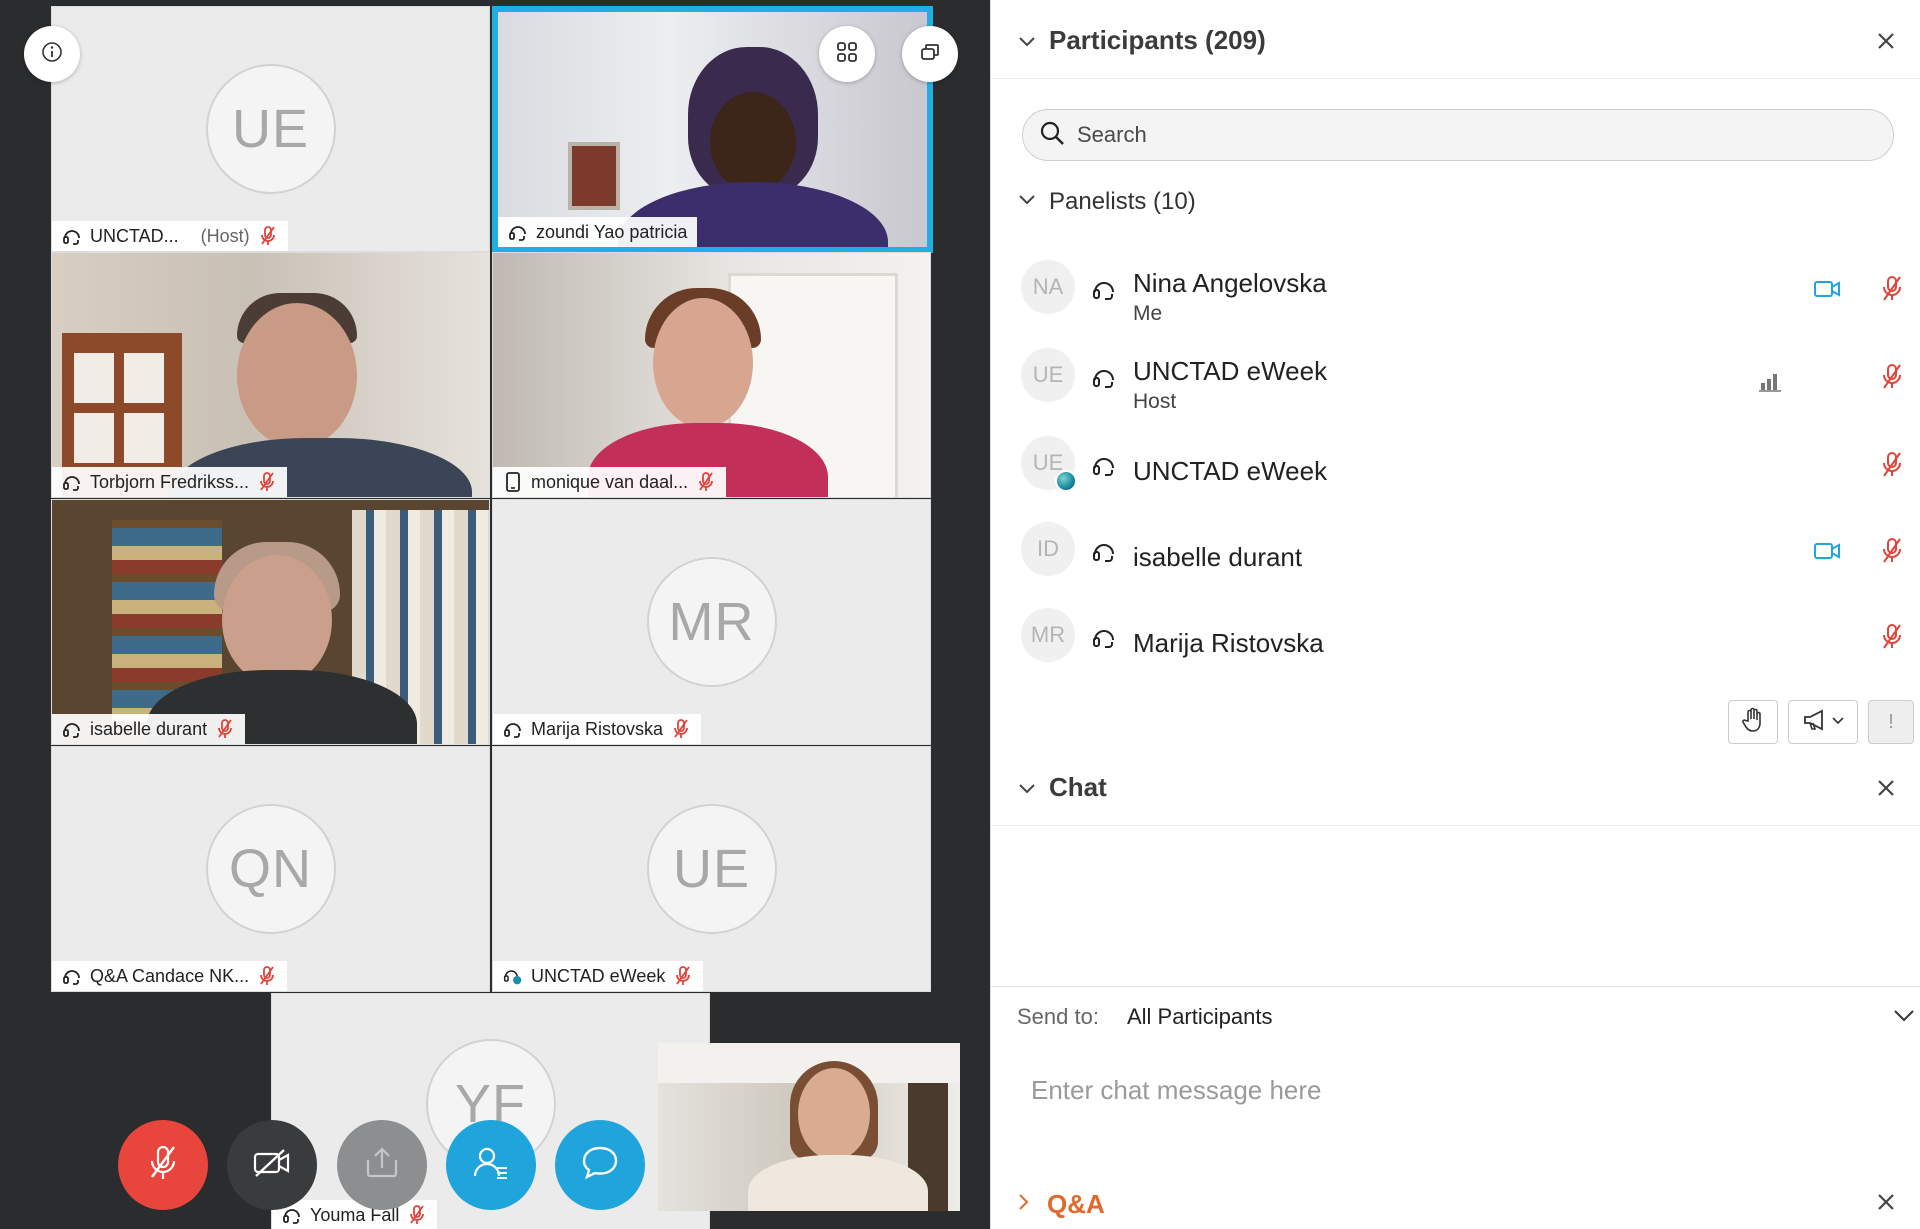 The width and height of the screenshot is (1920, 1229). I want to click on panelist-name: UNCTAD eWeek, so click(1230, 471).